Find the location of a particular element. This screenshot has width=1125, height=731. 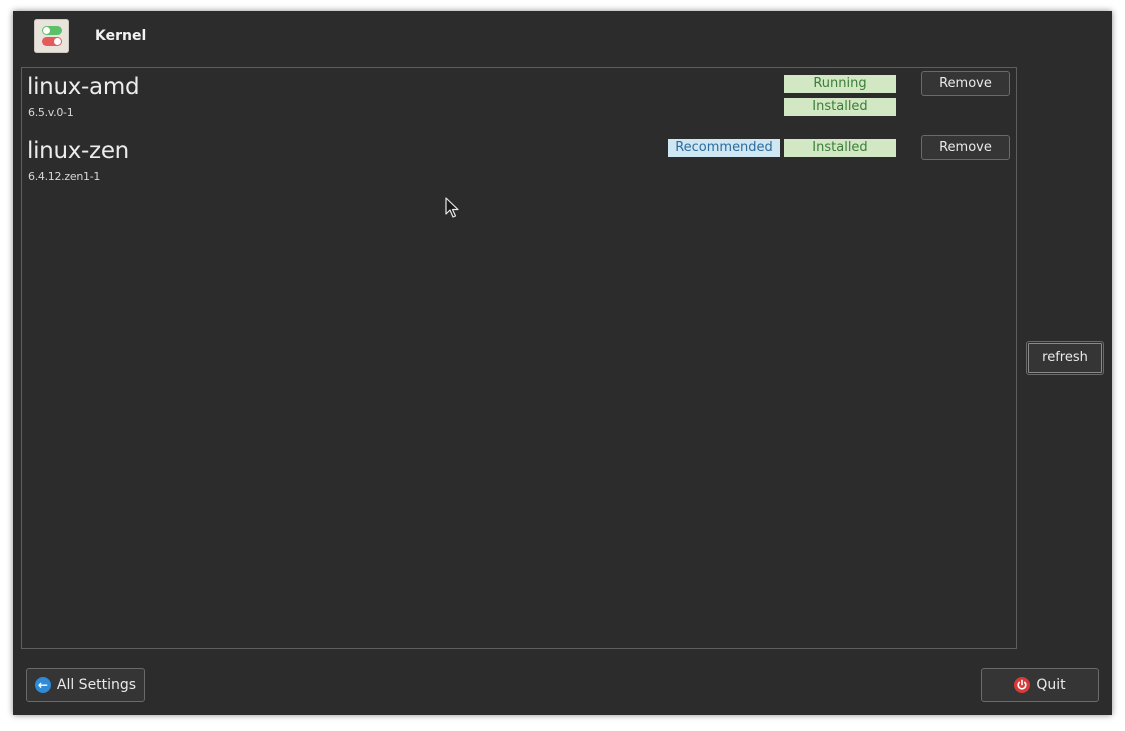

kernel-name: linux-zen is located at coordinates (78, 151).